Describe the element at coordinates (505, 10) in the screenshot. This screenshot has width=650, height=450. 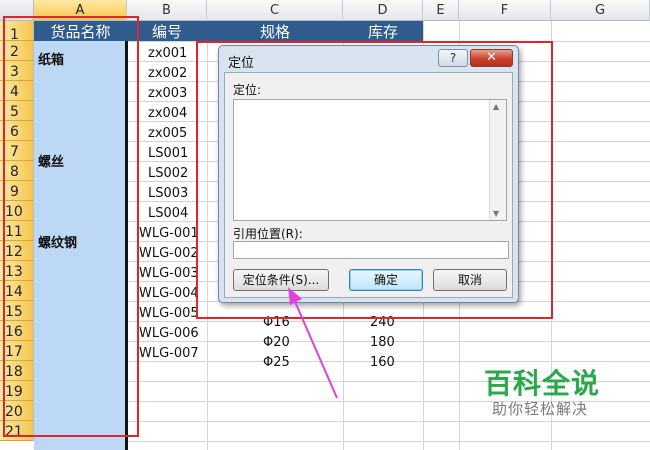
I see `column-header-f: F` at that location.